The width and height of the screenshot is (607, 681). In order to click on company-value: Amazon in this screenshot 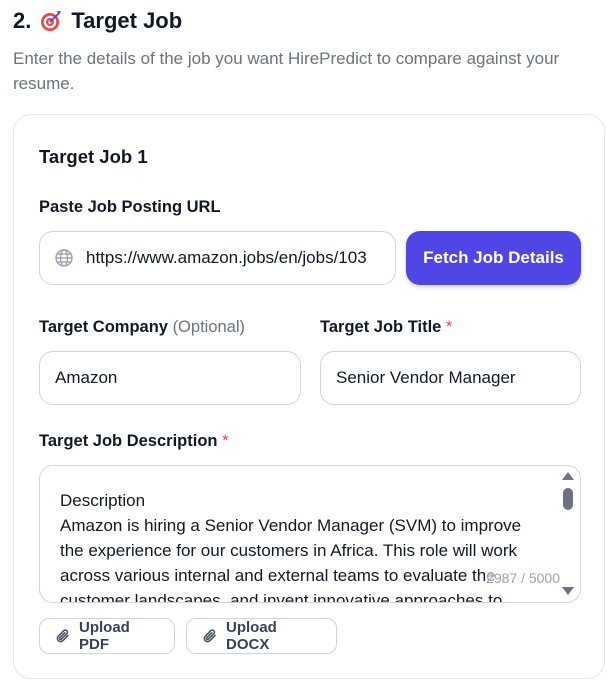, I will do `click(86, 377)`.